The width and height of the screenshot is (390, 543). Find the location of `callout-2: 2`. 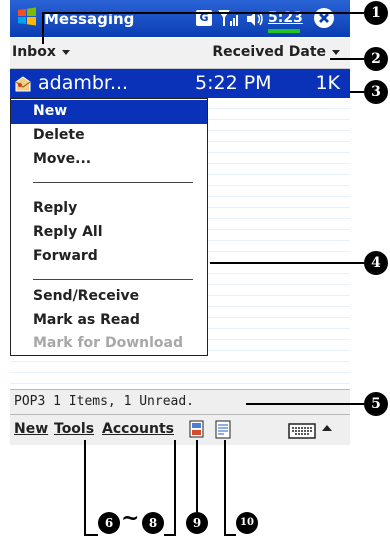

callout-2: 2 is located at coordinates (376, 59).